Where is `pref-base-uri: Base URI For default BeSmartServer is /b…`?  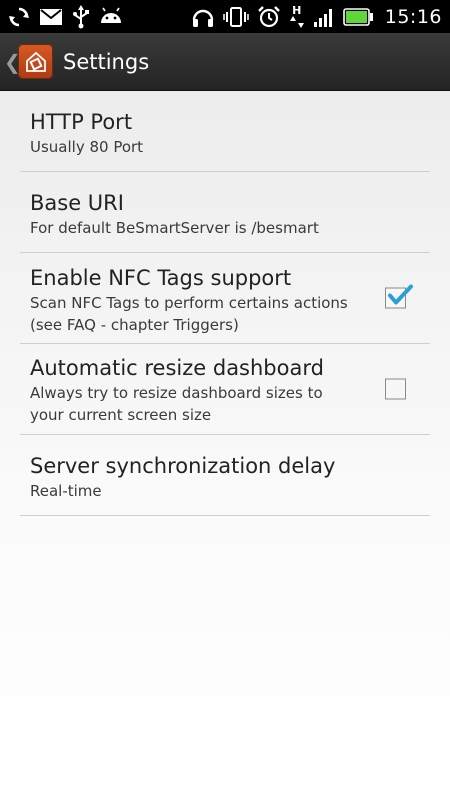 pref-base-uri: Base URI For default BeSmartServer is /b… is located at coordinates (225, 212).